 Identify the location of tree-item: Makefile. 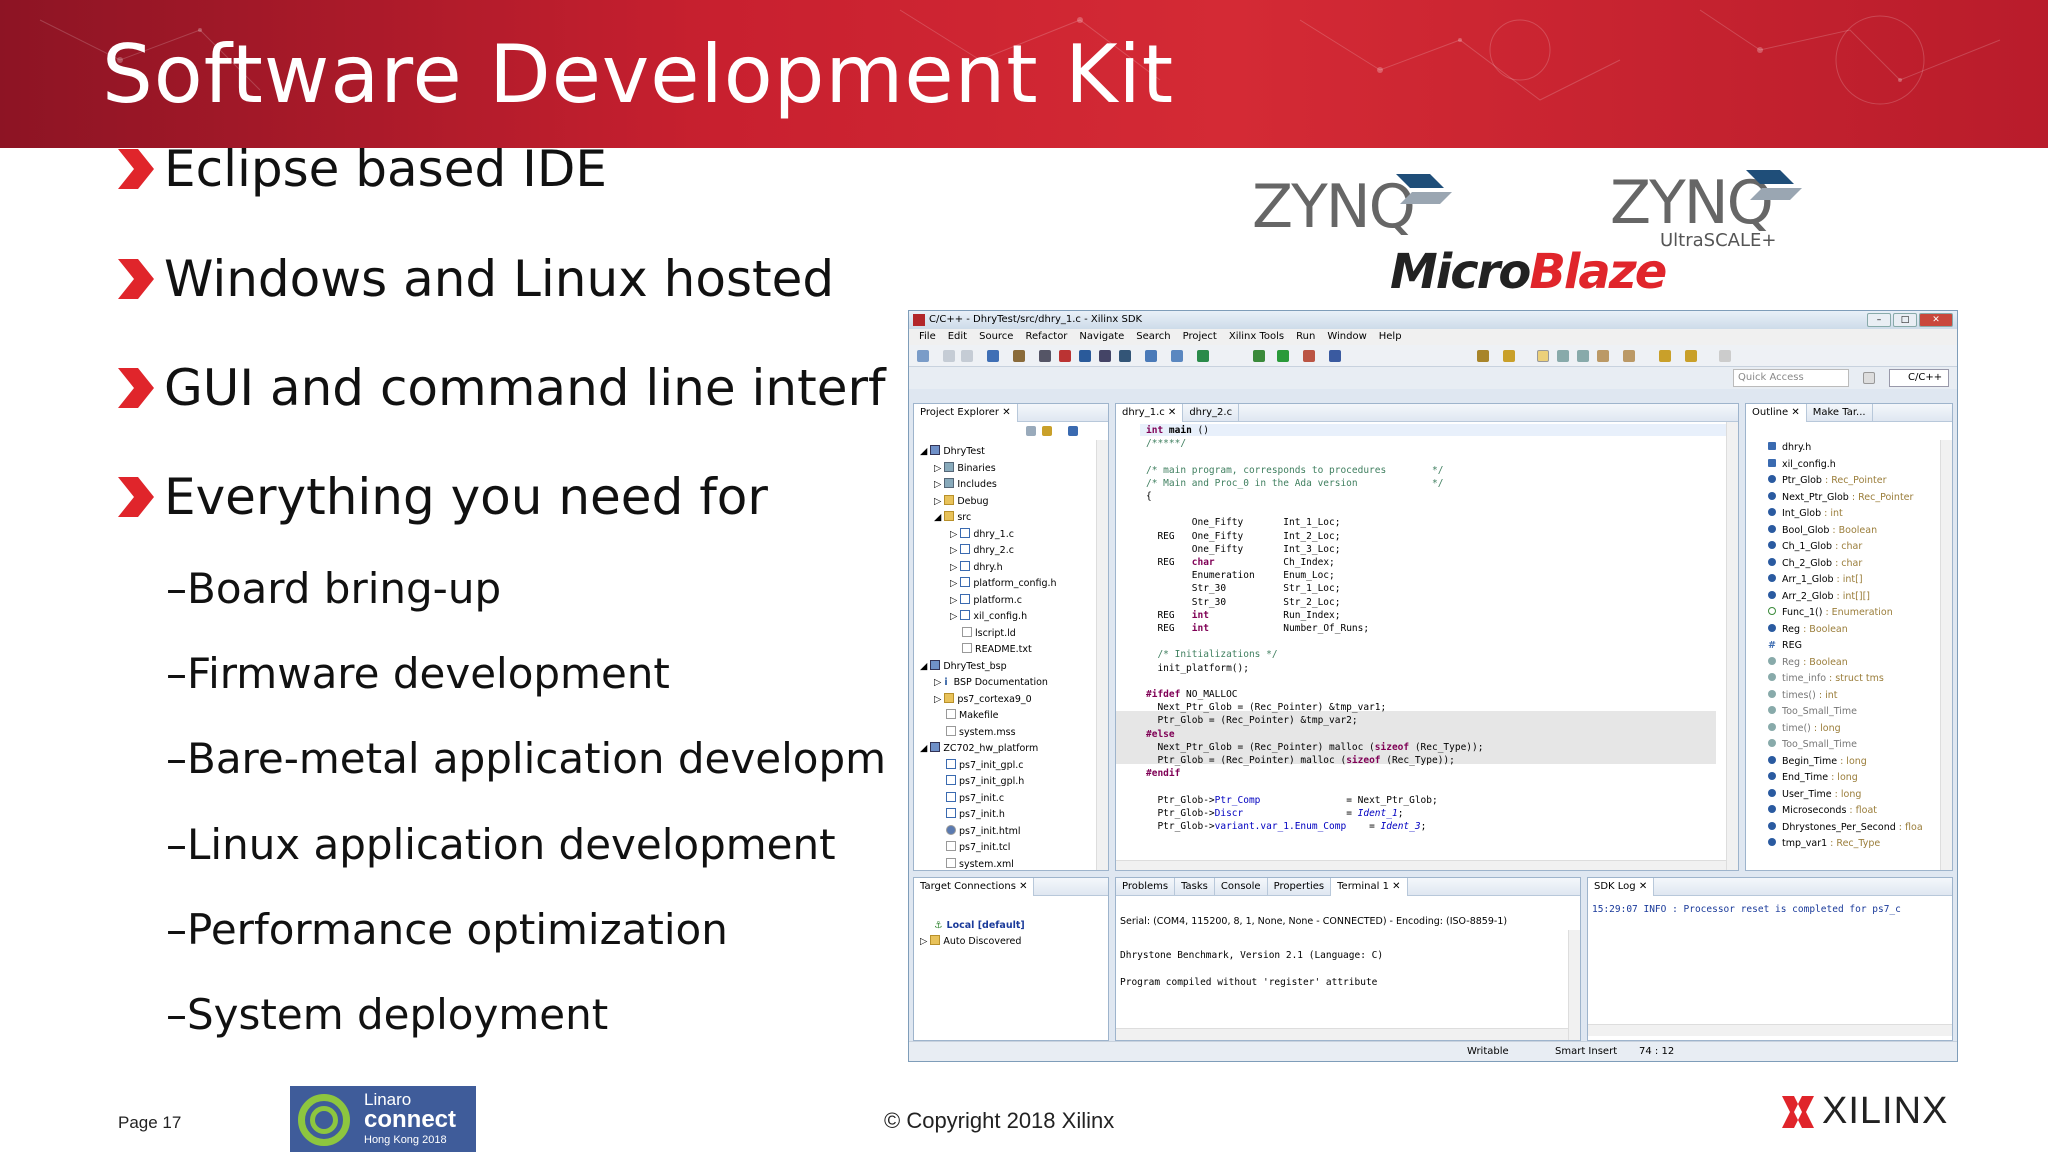
(988, 716).